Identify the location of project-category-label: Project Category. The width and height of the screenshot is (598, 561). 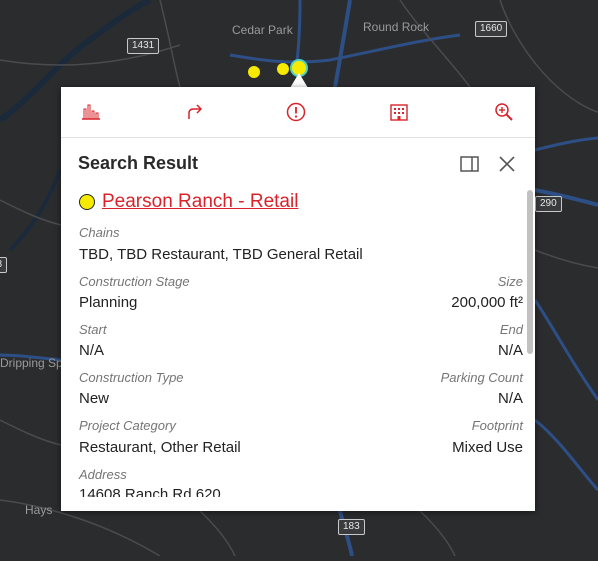
(127, 425).